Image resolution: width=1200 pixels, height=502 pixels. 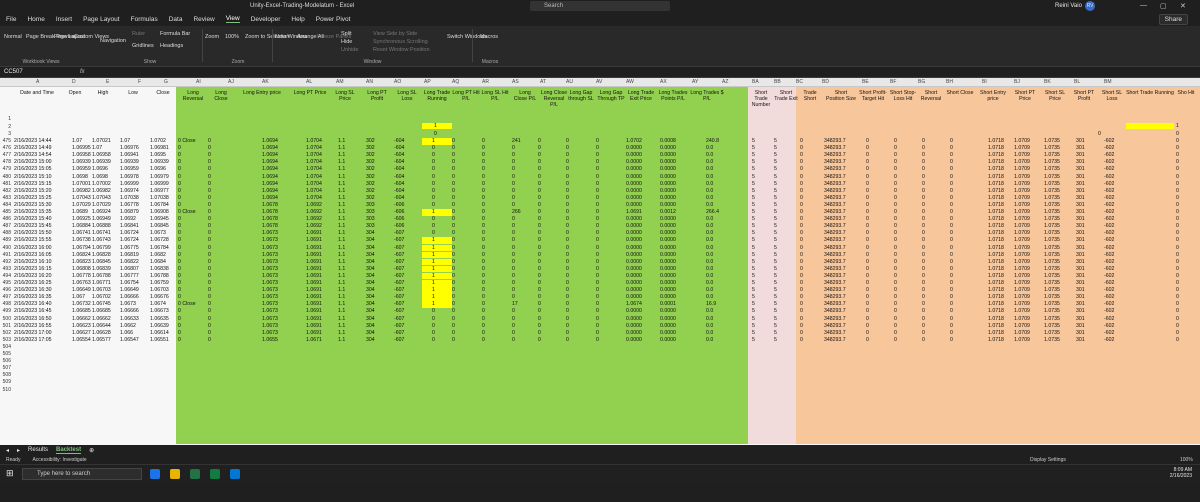 I want to click on table-cell: -607, so click(x=399, y=255).